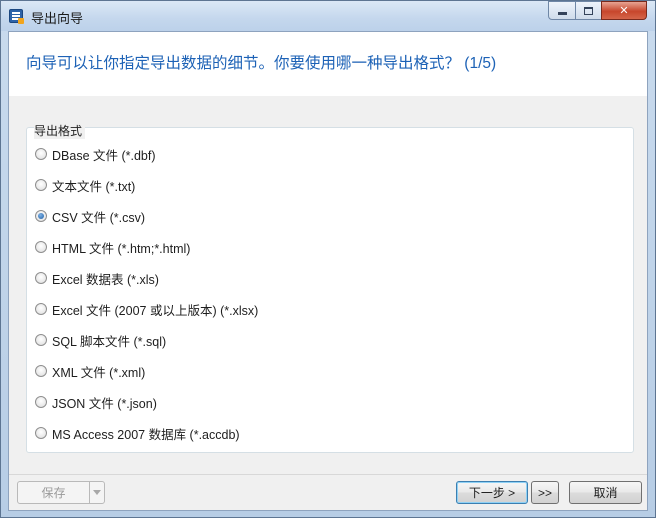 The height and width of the screenshot is (518, 656). Describe the element at coordinates (41, 154) in the screenshot. I see `radio-dbf` at that location.